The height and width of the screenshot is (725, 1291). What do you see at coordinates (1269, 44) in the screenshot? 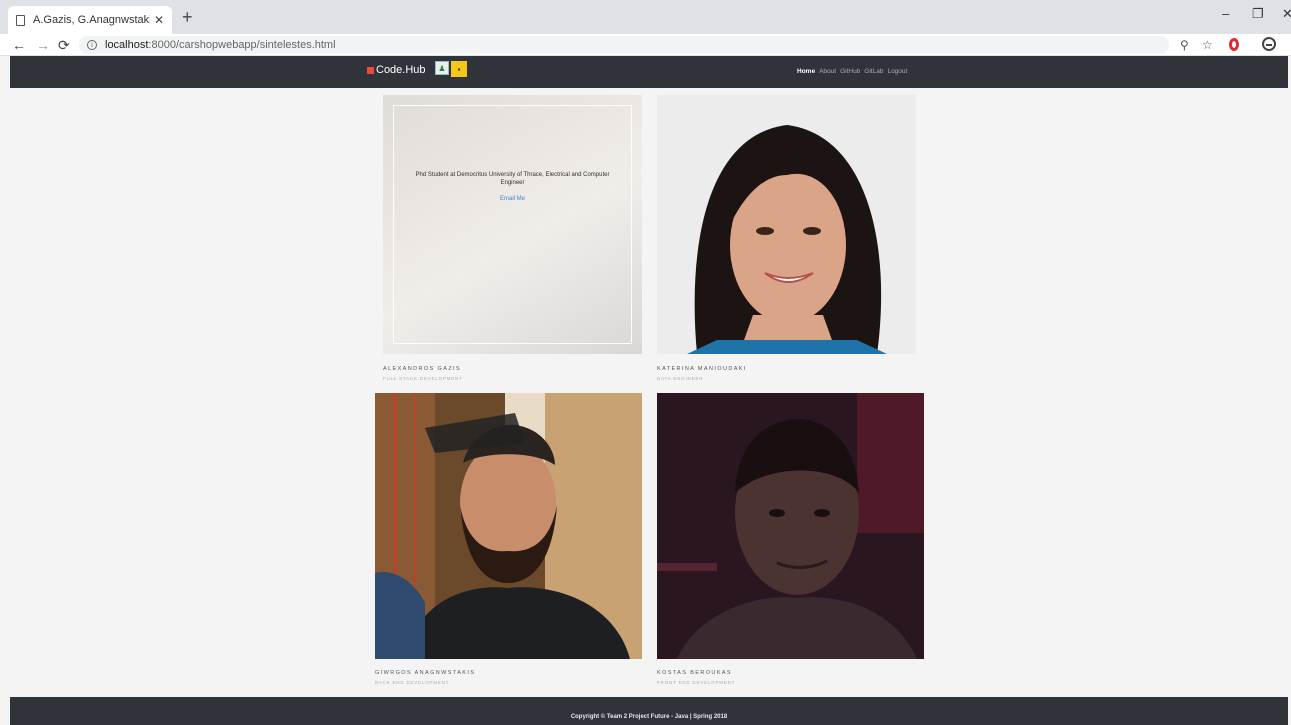
I see `profile-icon` at bounding box center [1269, 44].